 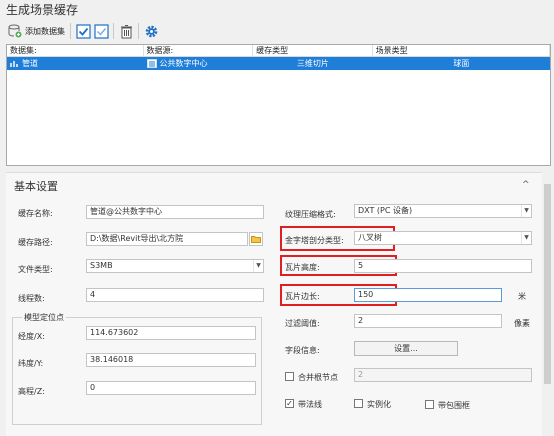 I want to click on add-dataset-button: 添加数据集, so click(x=36, y=31).